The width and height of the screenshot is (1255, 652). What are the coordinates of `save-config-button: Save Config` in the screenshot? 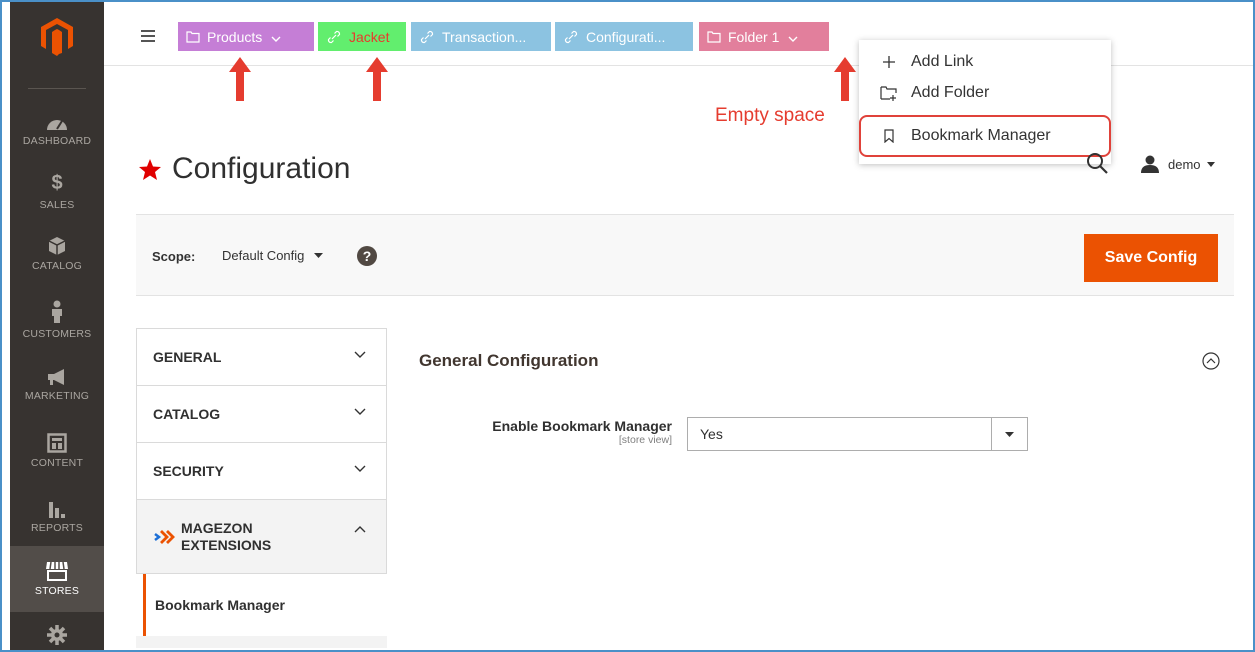 It's located at (1151, 258).